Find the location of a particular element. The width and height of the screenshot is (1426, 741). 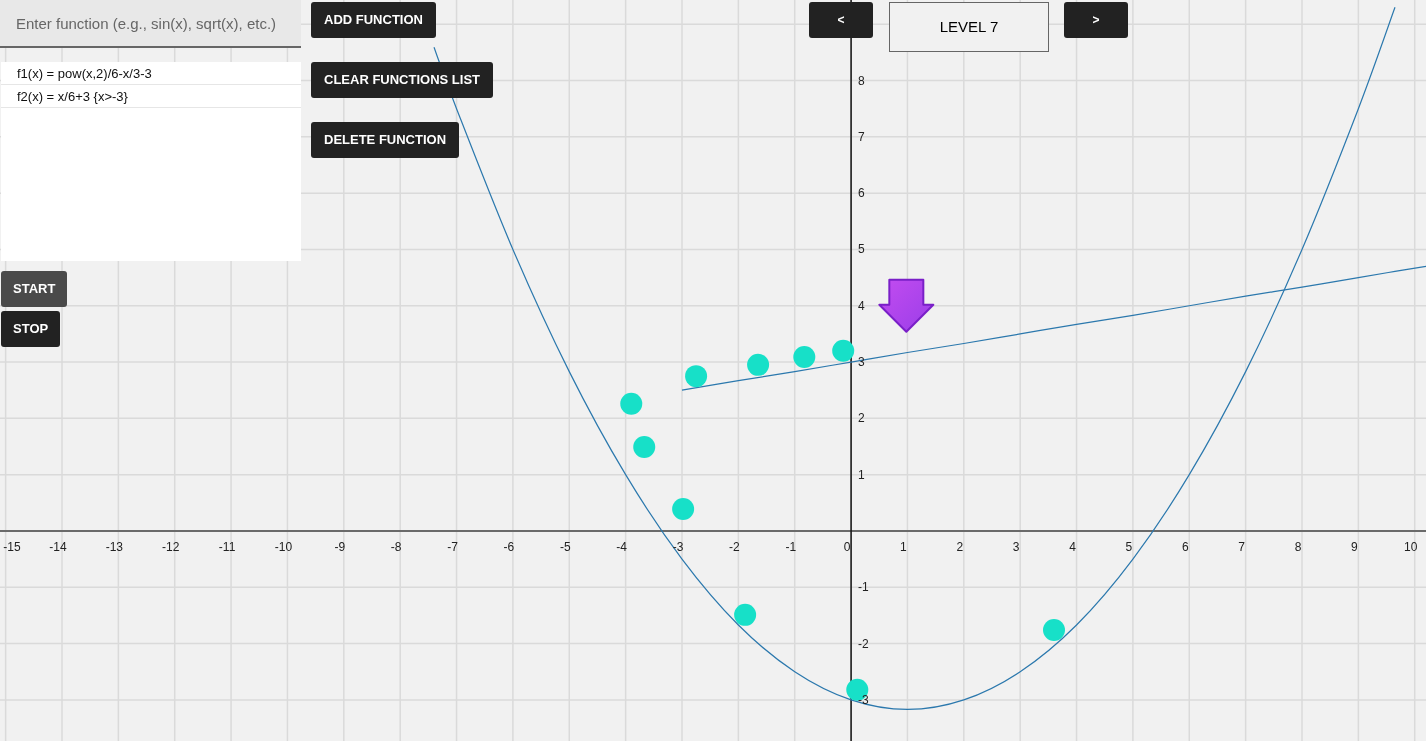

axis-label: -10 is located at coordinates (283, 546).